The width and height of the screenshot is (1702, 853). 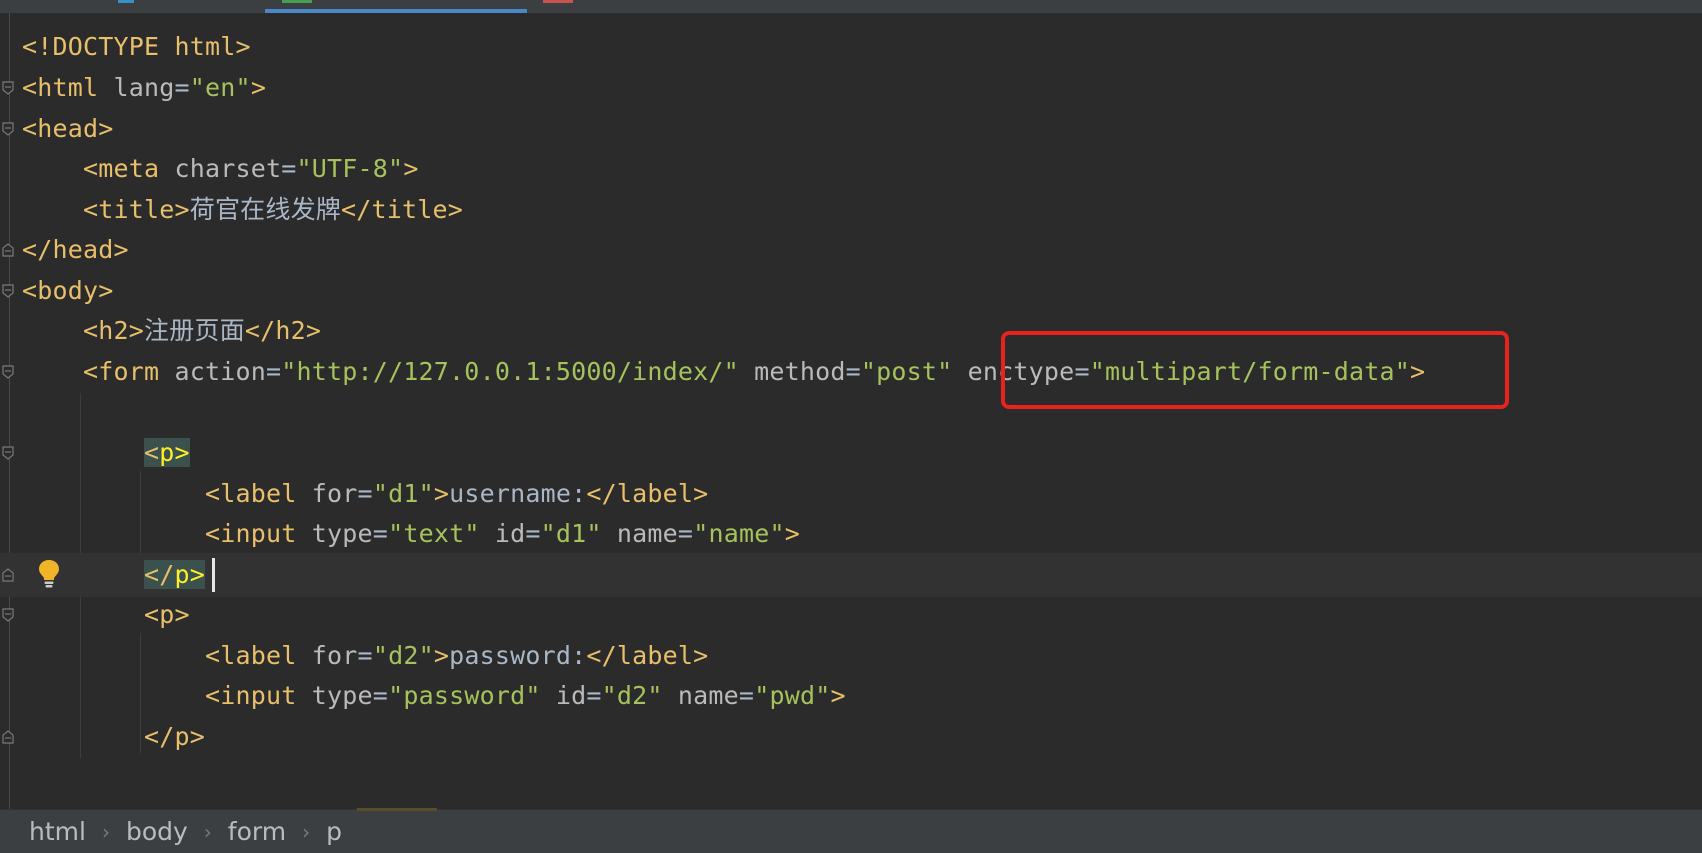 What do you see at coordinates (851, 291) in the screenshot?
I see `code-line: <body>` at bounding box center [851, 291].